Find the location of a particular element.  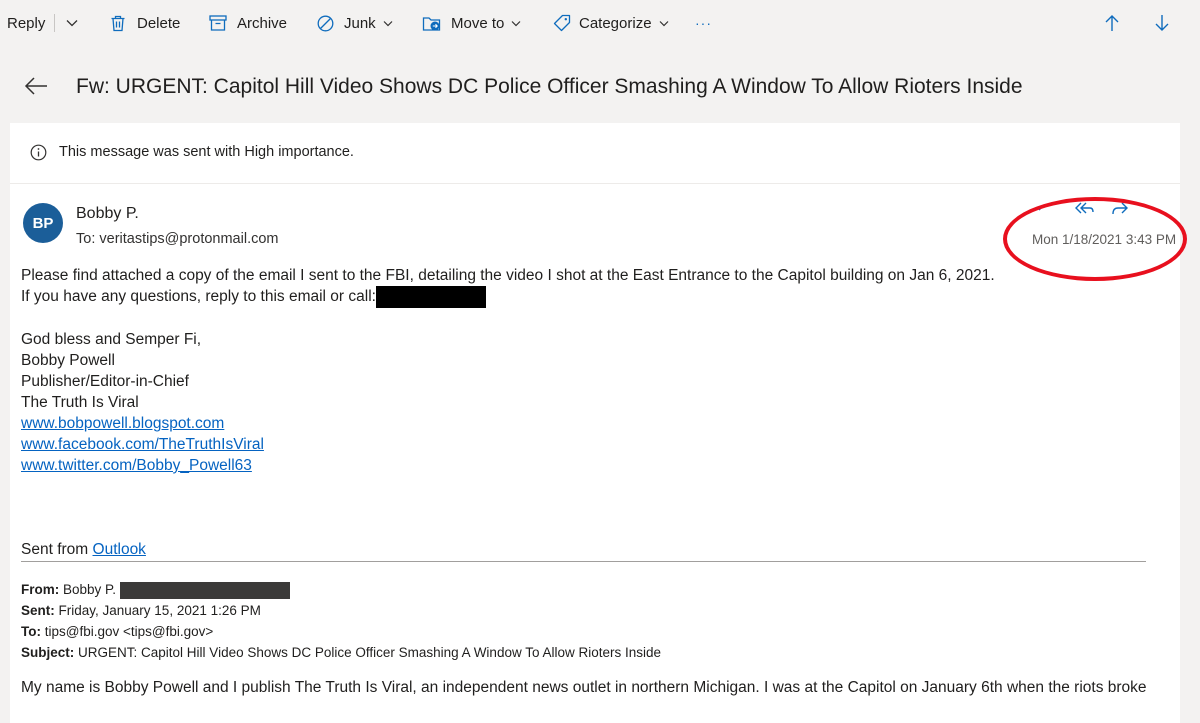

signature-name: Bobby Powell is located at coordinates (68, 360).